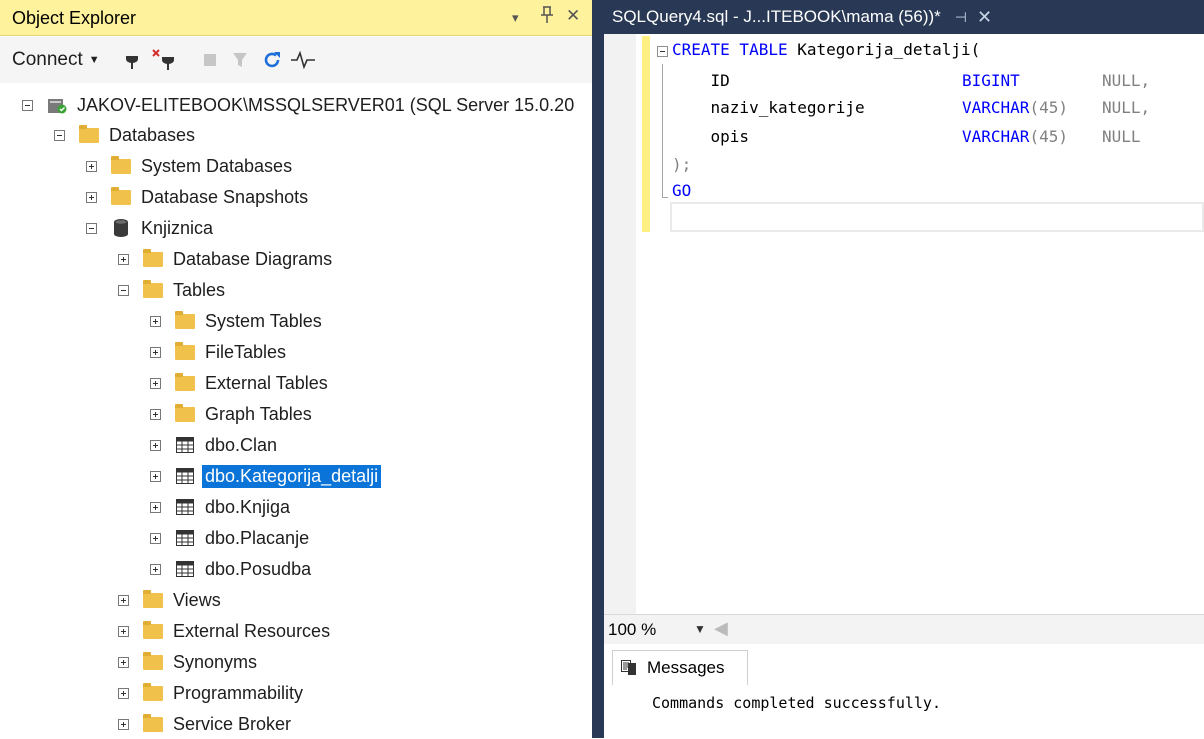  I want to click on collapse-region-icon, so click(662, 51).